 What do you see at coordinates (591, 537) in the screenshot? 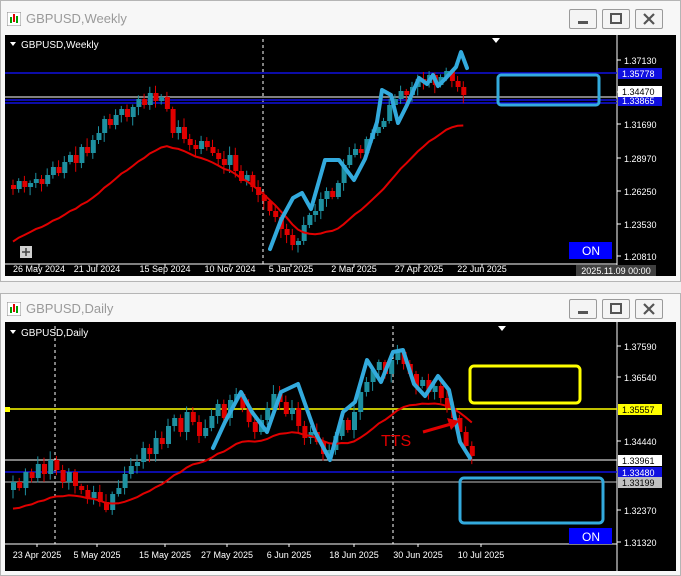
I see `on-button-label: ON` at bounding box center [591, 537].